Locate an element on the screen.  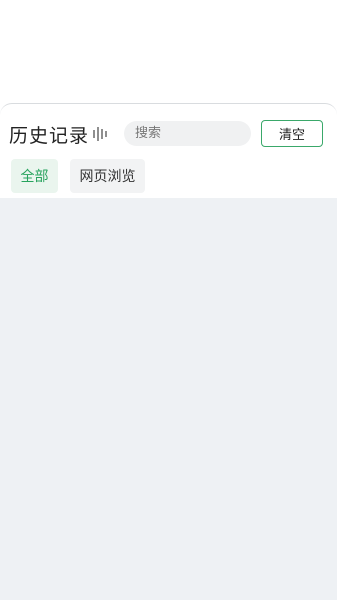
tab-all: 全部 is located at coordinates (34, 176).